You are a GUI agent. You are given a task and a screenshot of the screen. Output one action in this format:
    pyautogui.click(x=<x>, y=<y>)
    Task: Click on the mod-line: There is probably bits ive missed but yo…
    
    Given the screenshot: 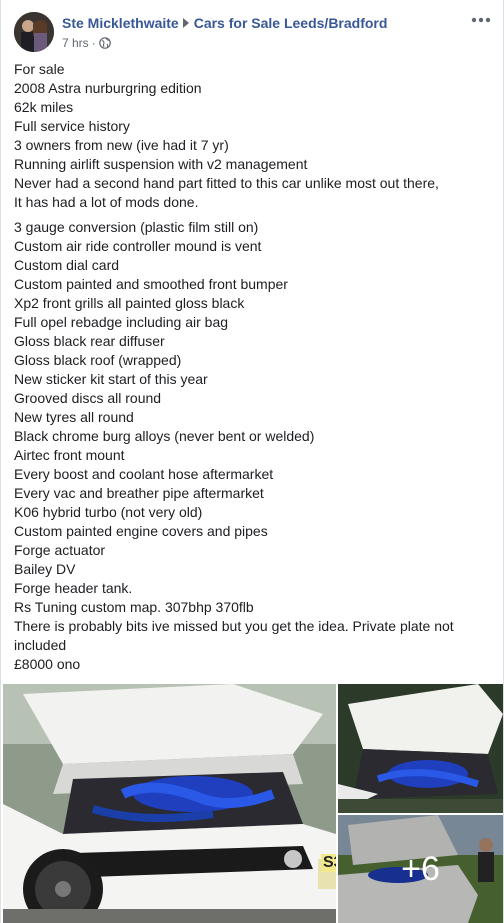 What is the action you would take?
    pyautogui.click(x=236, y=635)
    